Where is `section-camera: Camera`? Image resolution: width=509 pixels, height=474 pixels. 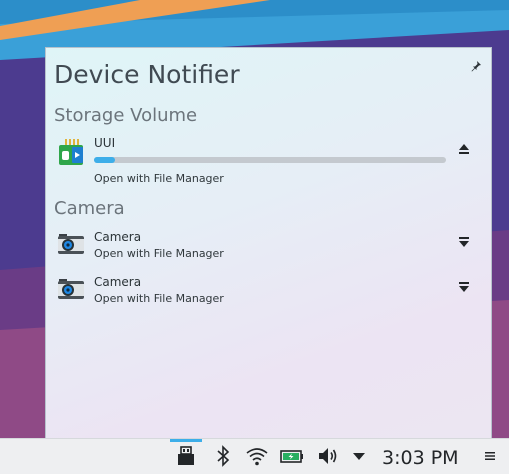 section-camera: Camera is located at coordinates (89, 208).